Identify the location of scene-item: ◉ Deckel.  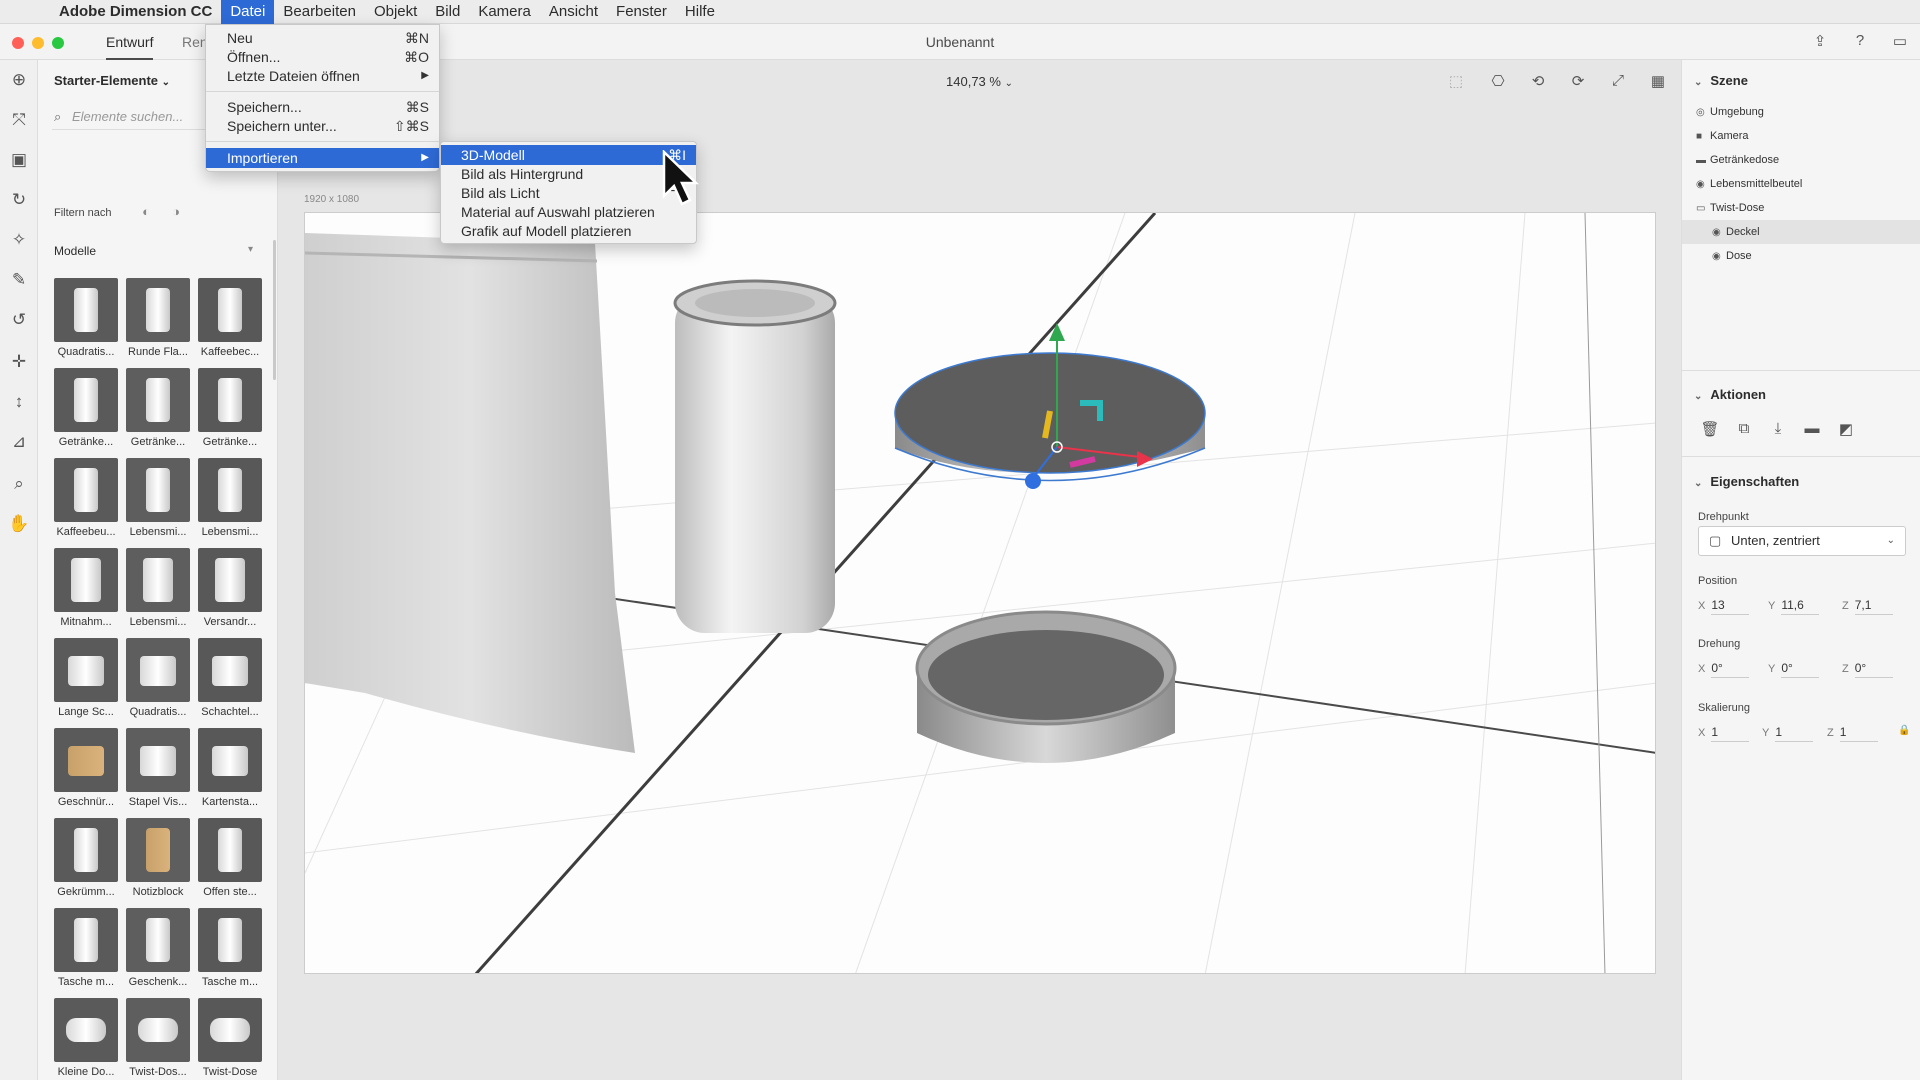
(1801, 232).